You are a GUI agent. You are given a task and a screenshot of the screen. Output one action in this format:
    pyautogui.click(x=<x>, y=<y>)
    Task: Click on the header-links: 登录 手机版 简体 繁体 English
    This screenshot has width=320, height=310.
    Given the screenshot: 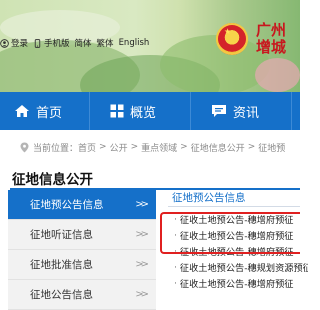 What is the action you would take?
    pyautogui.click(x=74, y=43)
    